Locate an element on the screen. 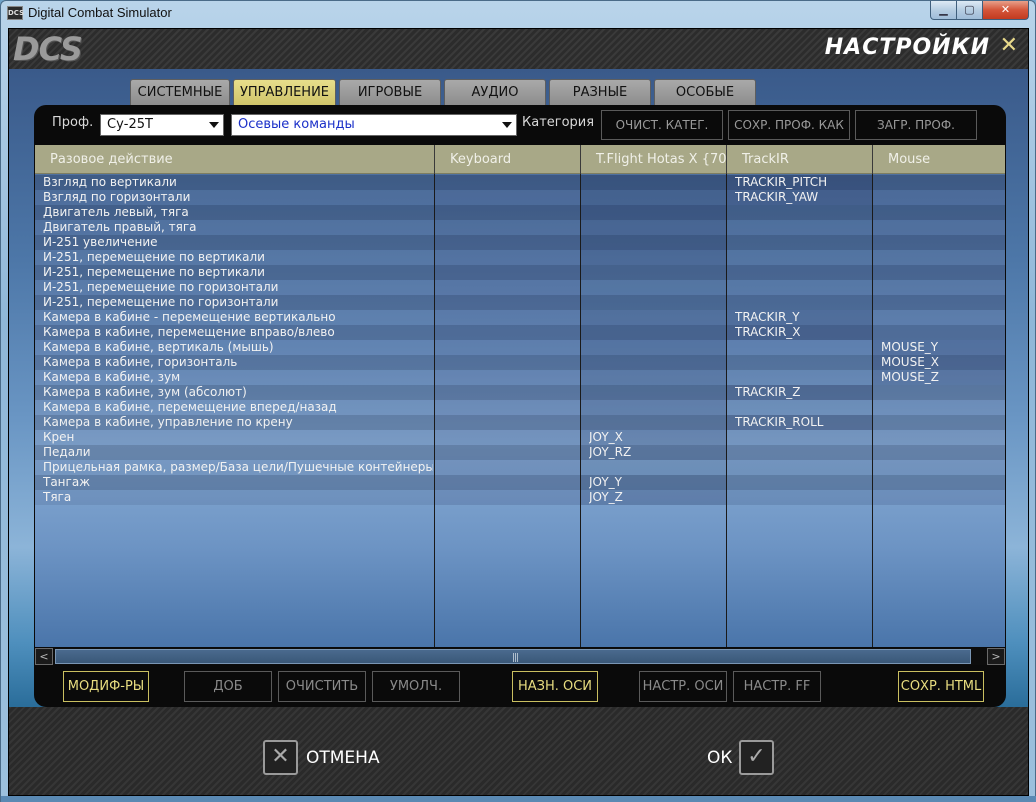 The width and height of the screenshot is (1036, 802). modifiers-button: МОДИФ-РЫ is located at coordinates (106, 686).